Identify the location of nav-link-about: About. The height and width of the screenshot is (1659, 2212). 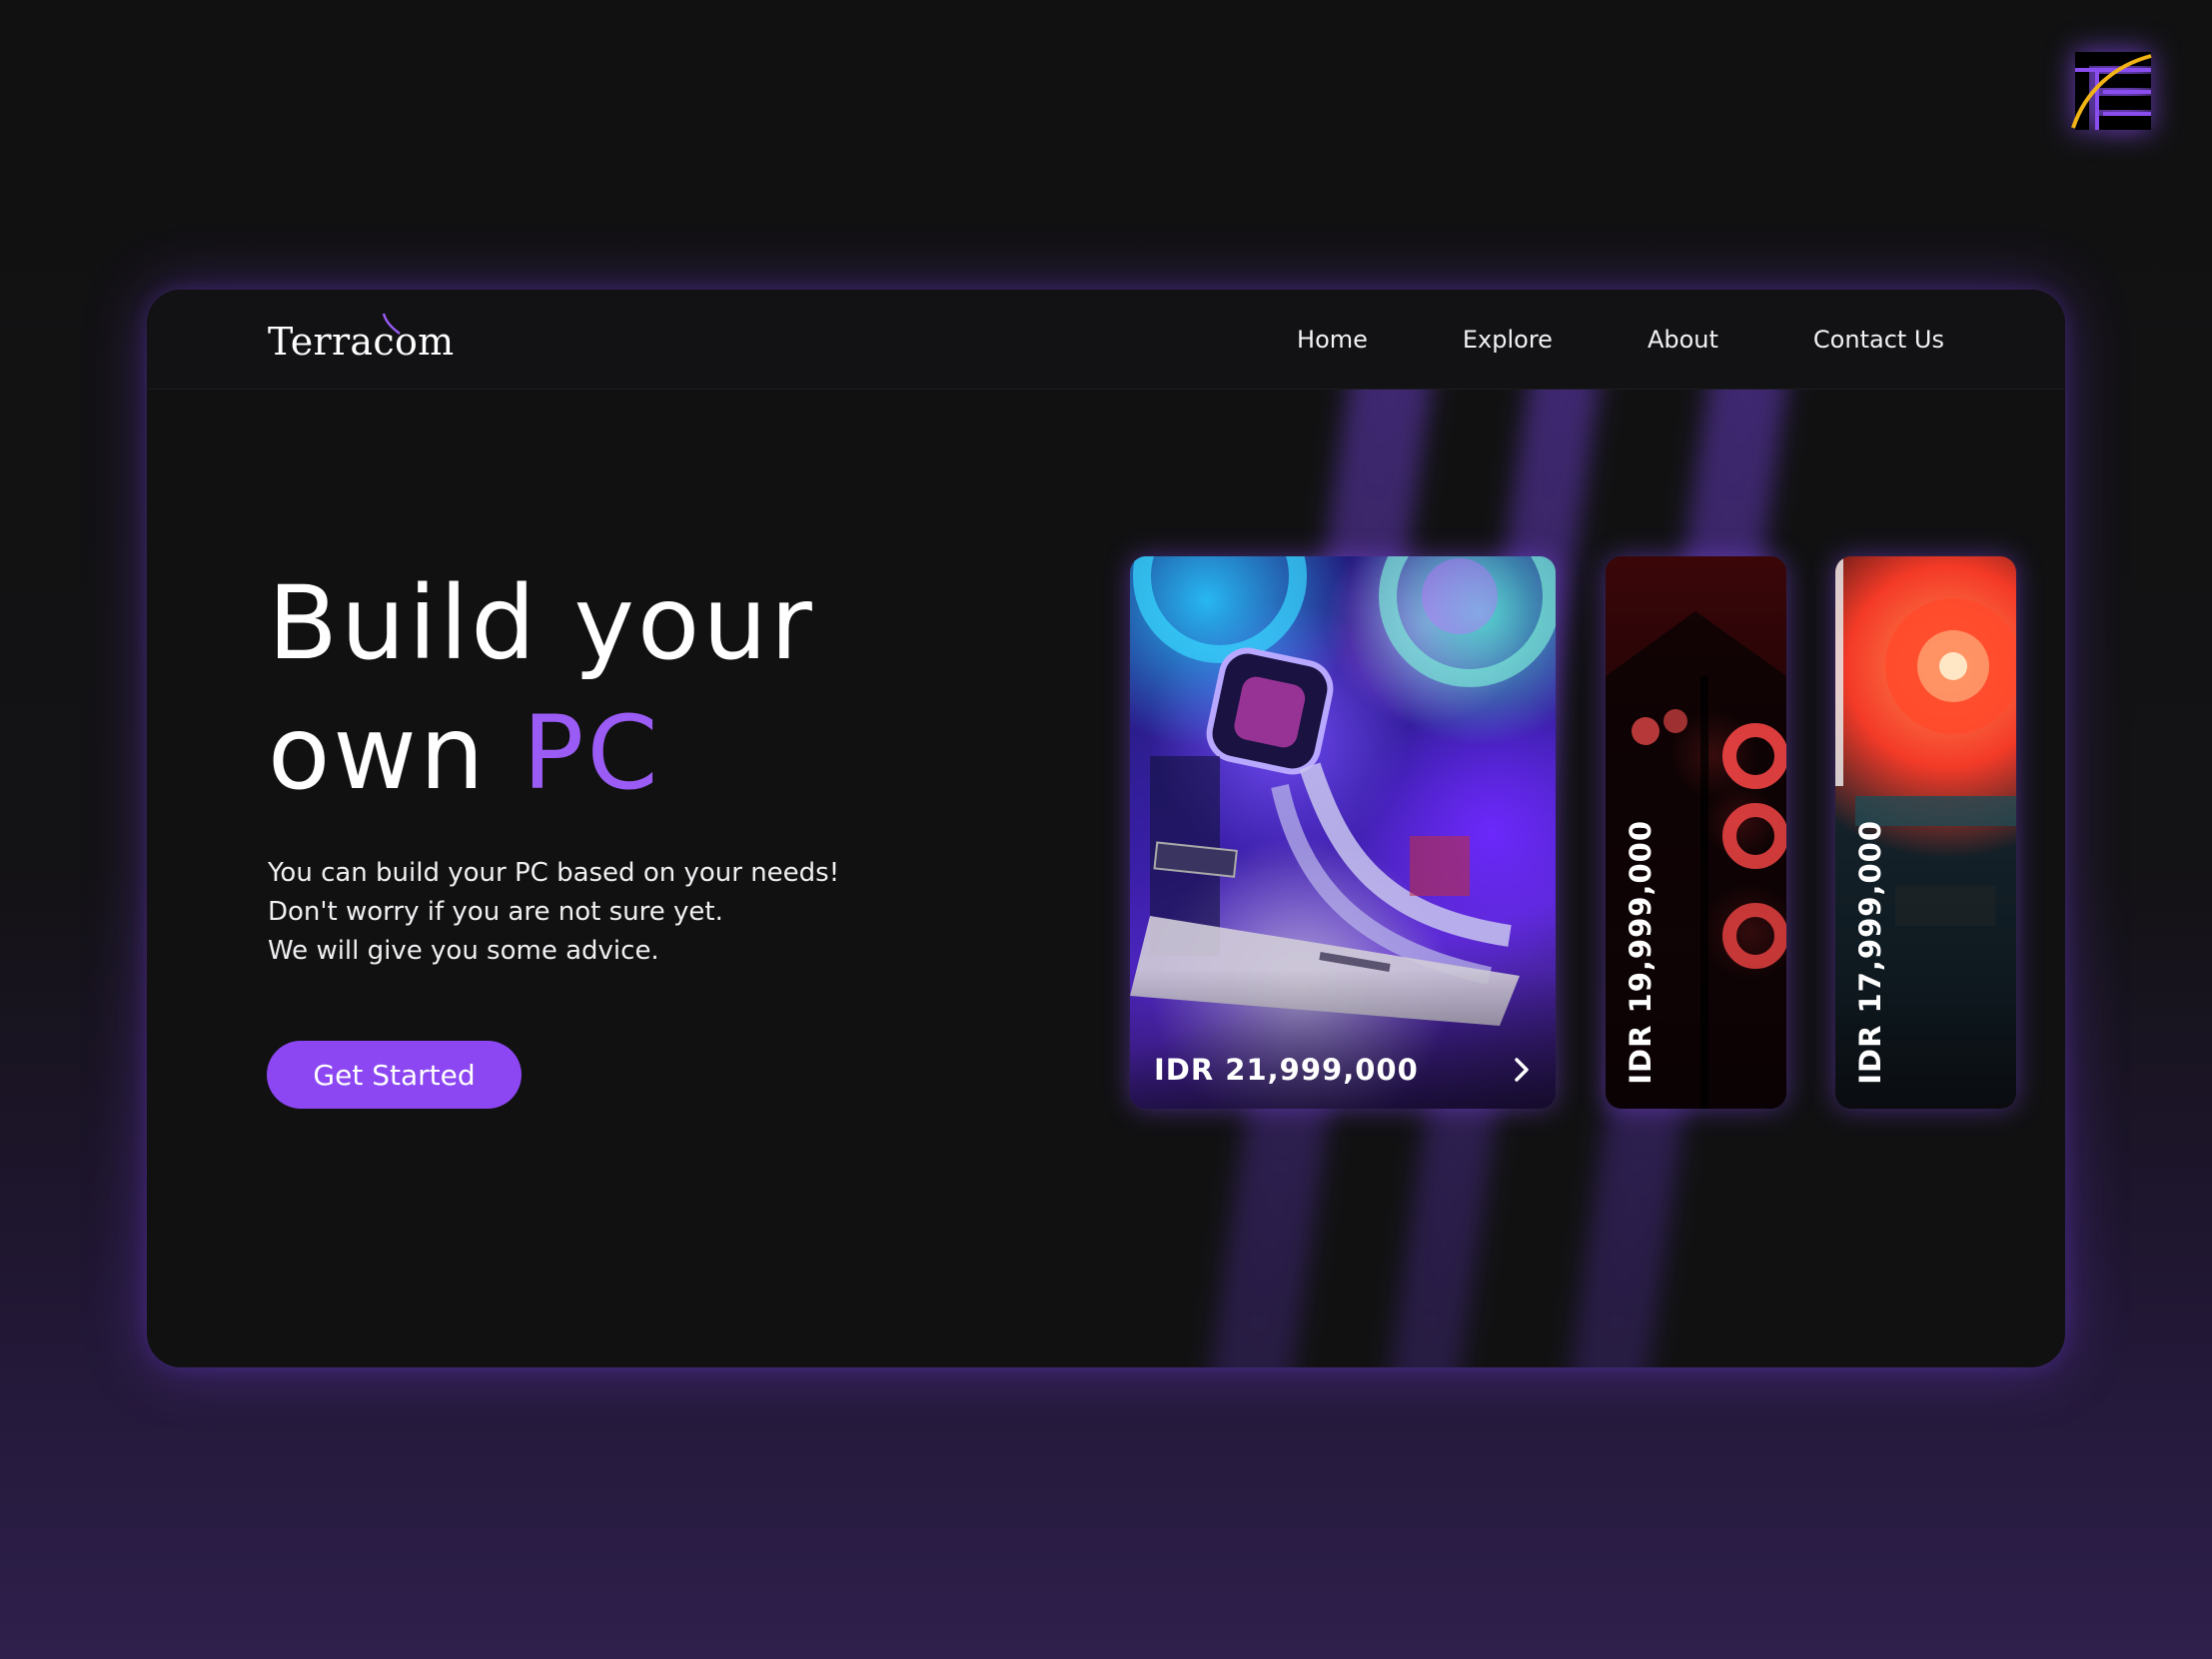
(1683, 340).